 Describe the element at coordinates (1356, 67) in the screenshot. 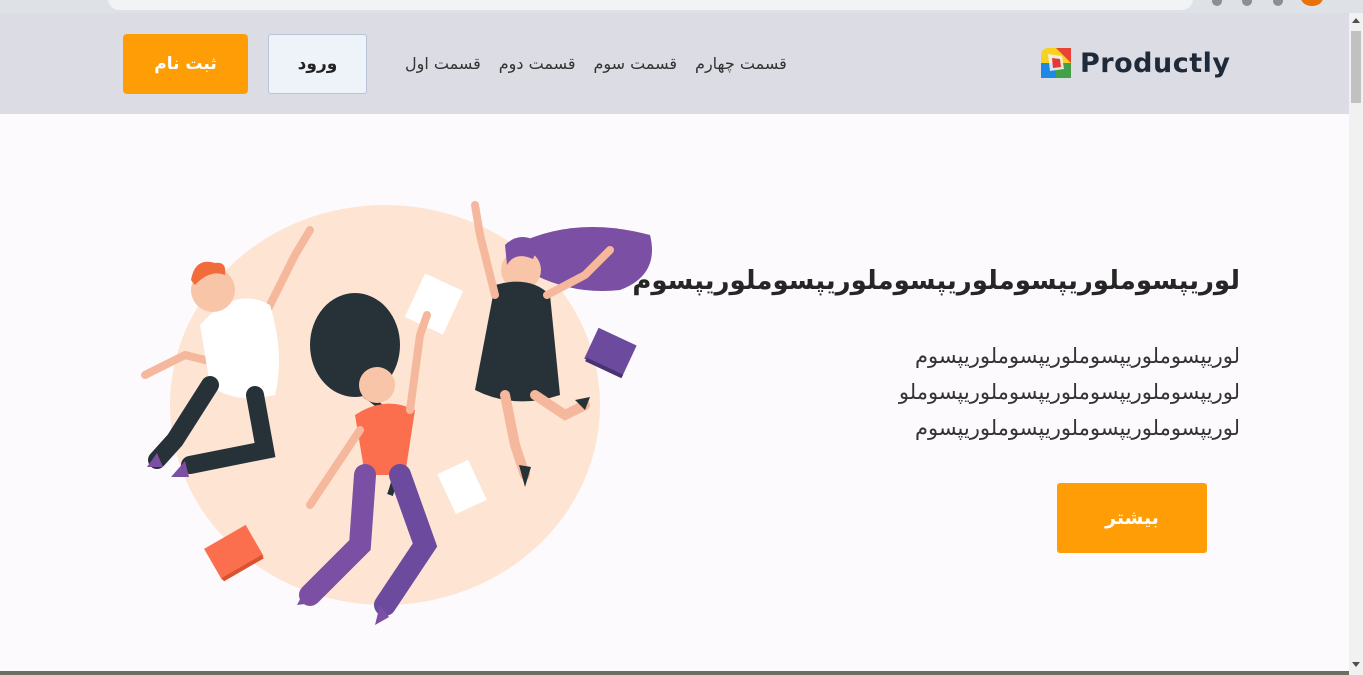

I see `scroll-thumb` at that location.